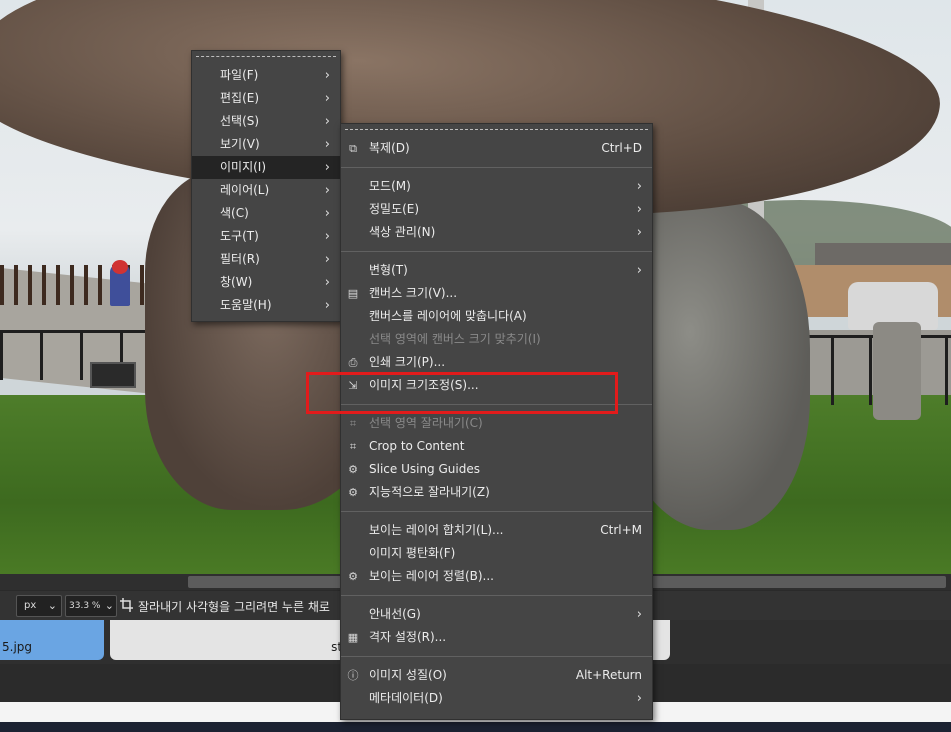  I want to click on menu-label: 안내선(G), so click(395, 614).